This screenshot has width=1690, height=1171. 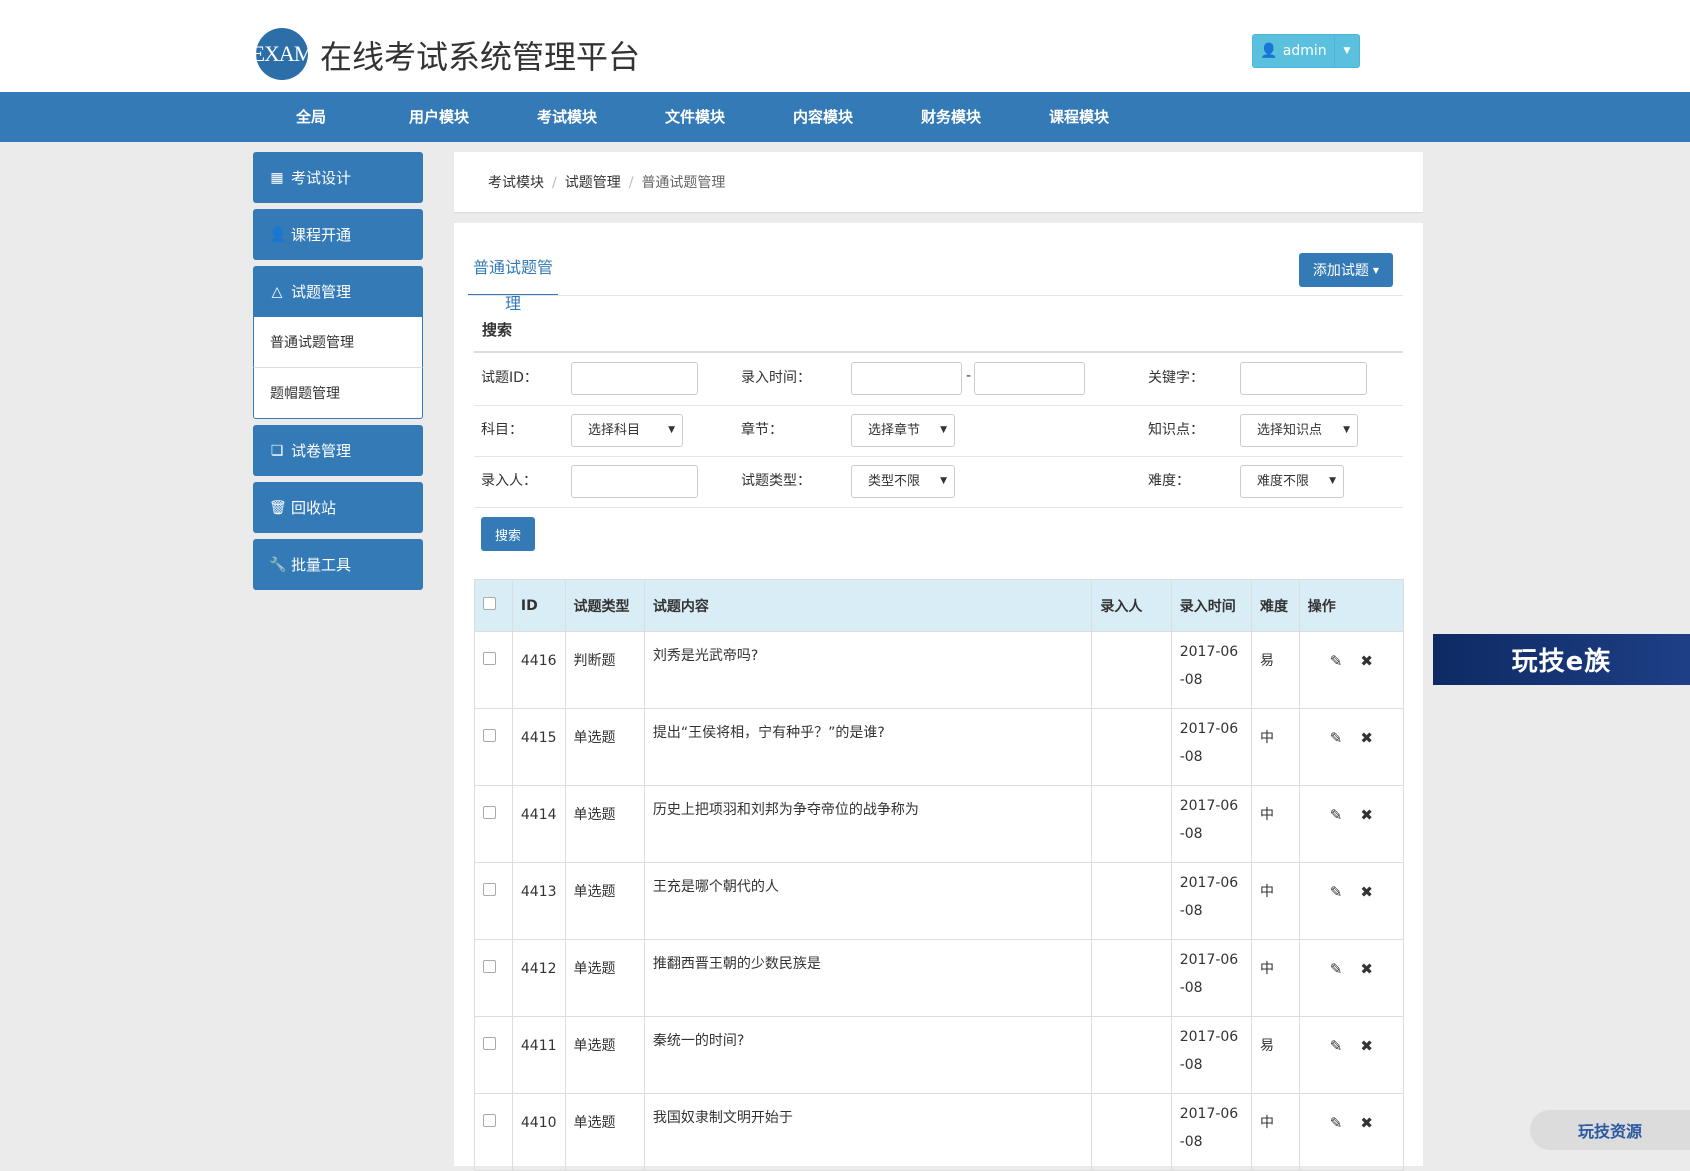 What do you see at coordinates (338, 177) in the screenshot?
I see `sidebar-item-exam-design: ▦ 考试设计` at bounding box center [338, 177].